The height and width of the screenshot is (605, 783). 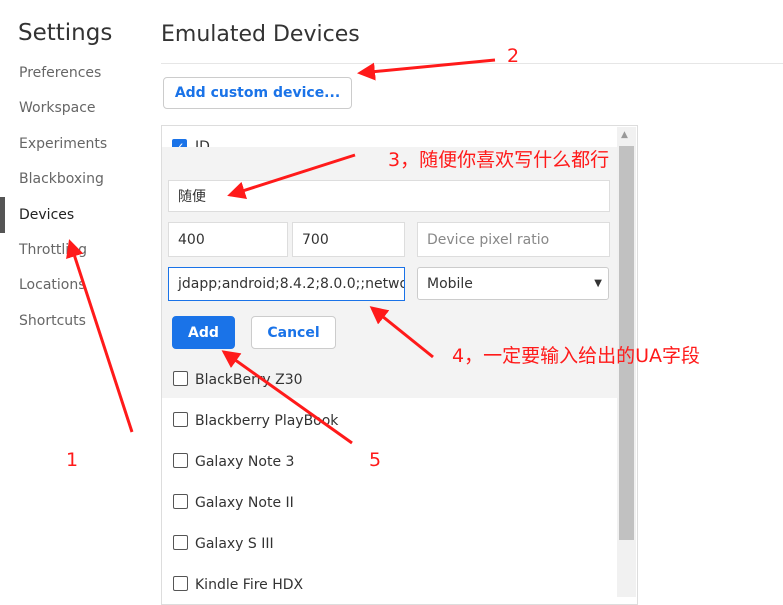 I want to click on annotation-3: 3，随便你喜欢写什么都行, so click(x=499, y=160).